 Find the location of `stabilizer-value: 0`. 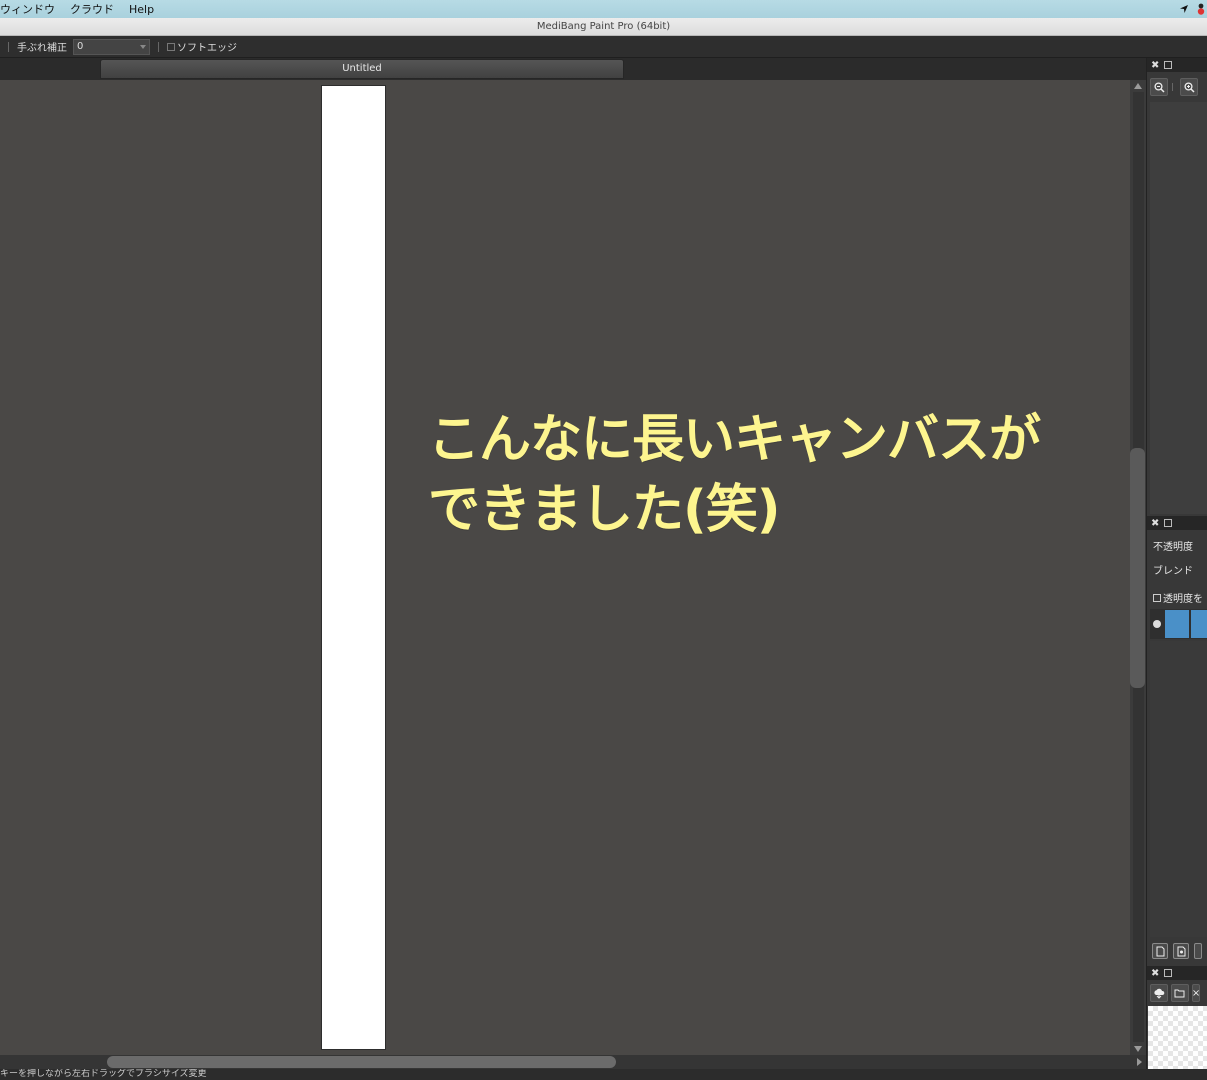

stabilizer-value: 0 is located at coordinates (80, 46).